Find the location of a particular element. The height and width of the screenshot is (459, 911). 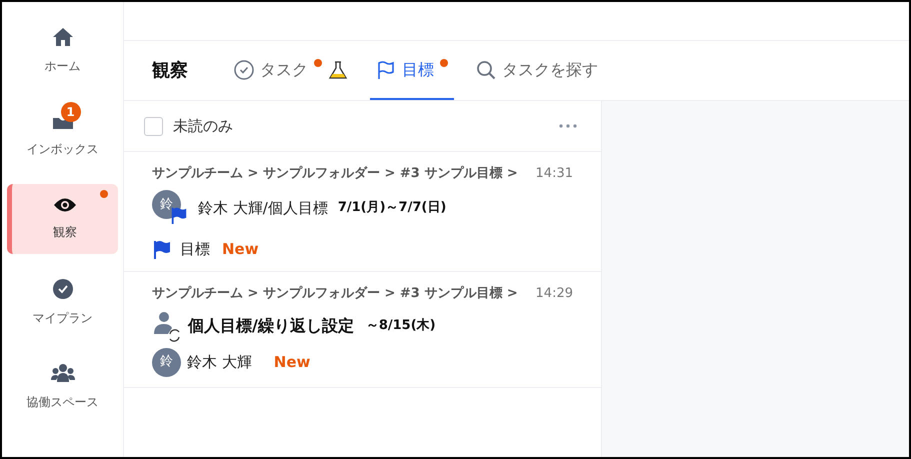

nav-item: ホーム is located at coordinates (62, 51).